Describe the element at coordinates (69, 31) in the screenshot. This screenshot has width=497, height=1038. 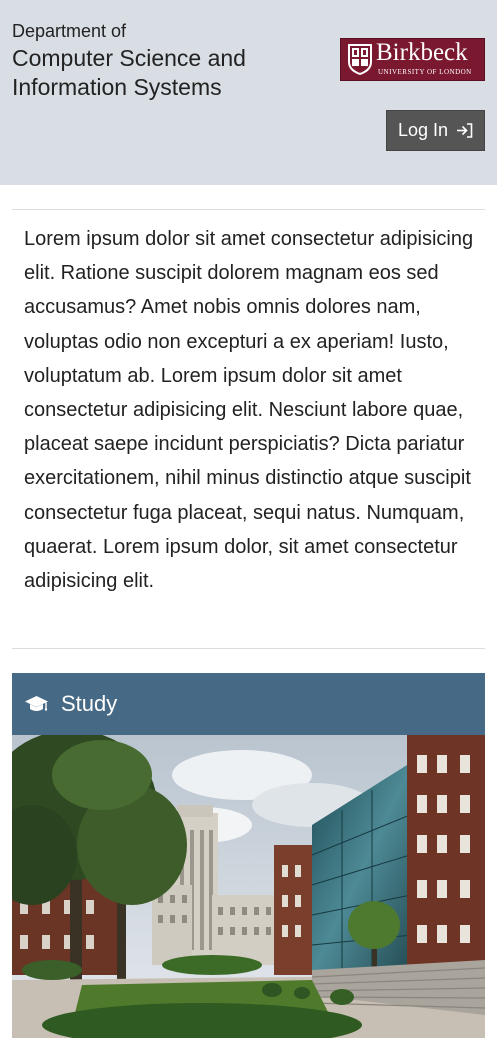
I see `department-prefix: Department of` at that location.